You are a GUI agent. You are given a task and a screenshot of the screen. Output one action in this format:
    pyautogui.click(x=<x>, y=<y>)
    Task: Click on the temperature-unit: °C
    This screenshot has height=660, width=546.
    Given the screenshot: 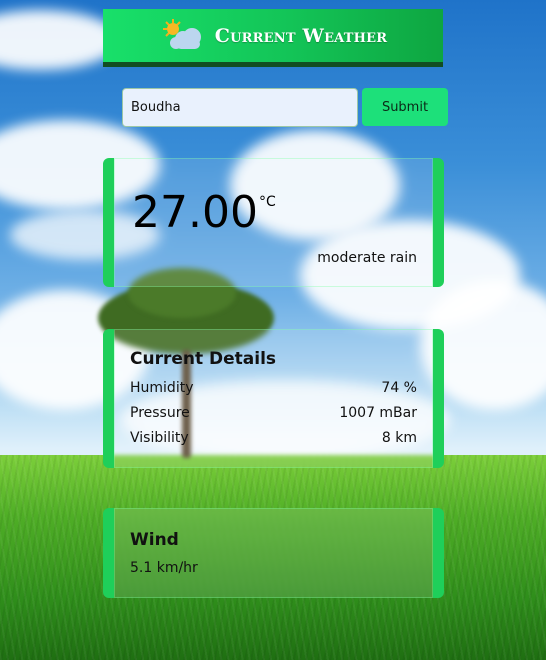 What is the action you would take?
    pyautogui.click(x=267, y=202)
    